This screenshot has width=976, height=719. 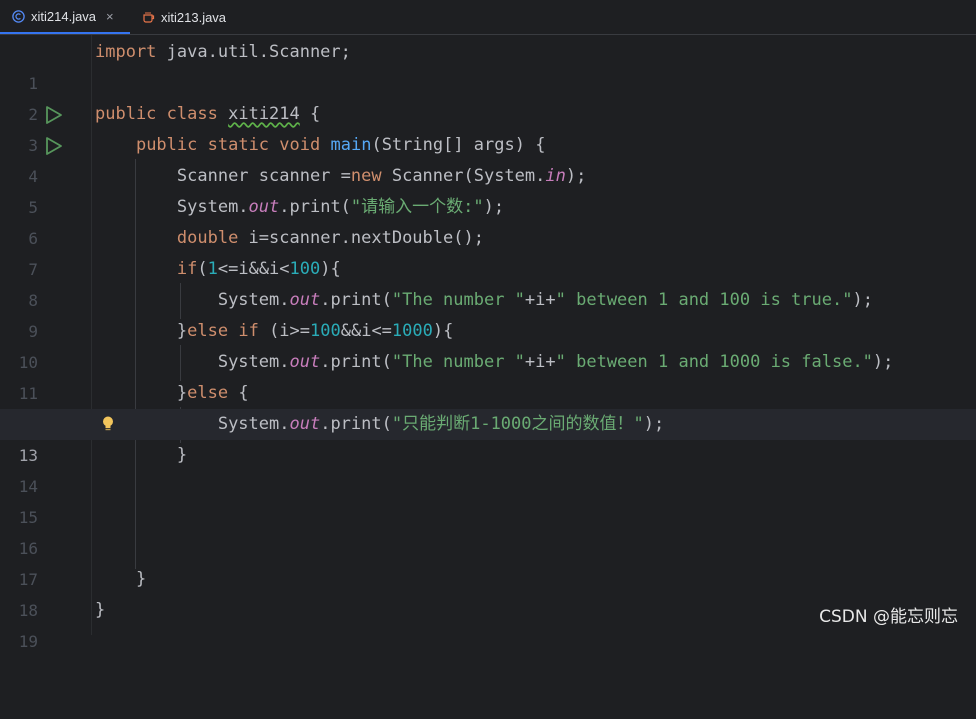 I want to click on tab-label: xiti214.java, so click(x=64, y=16).